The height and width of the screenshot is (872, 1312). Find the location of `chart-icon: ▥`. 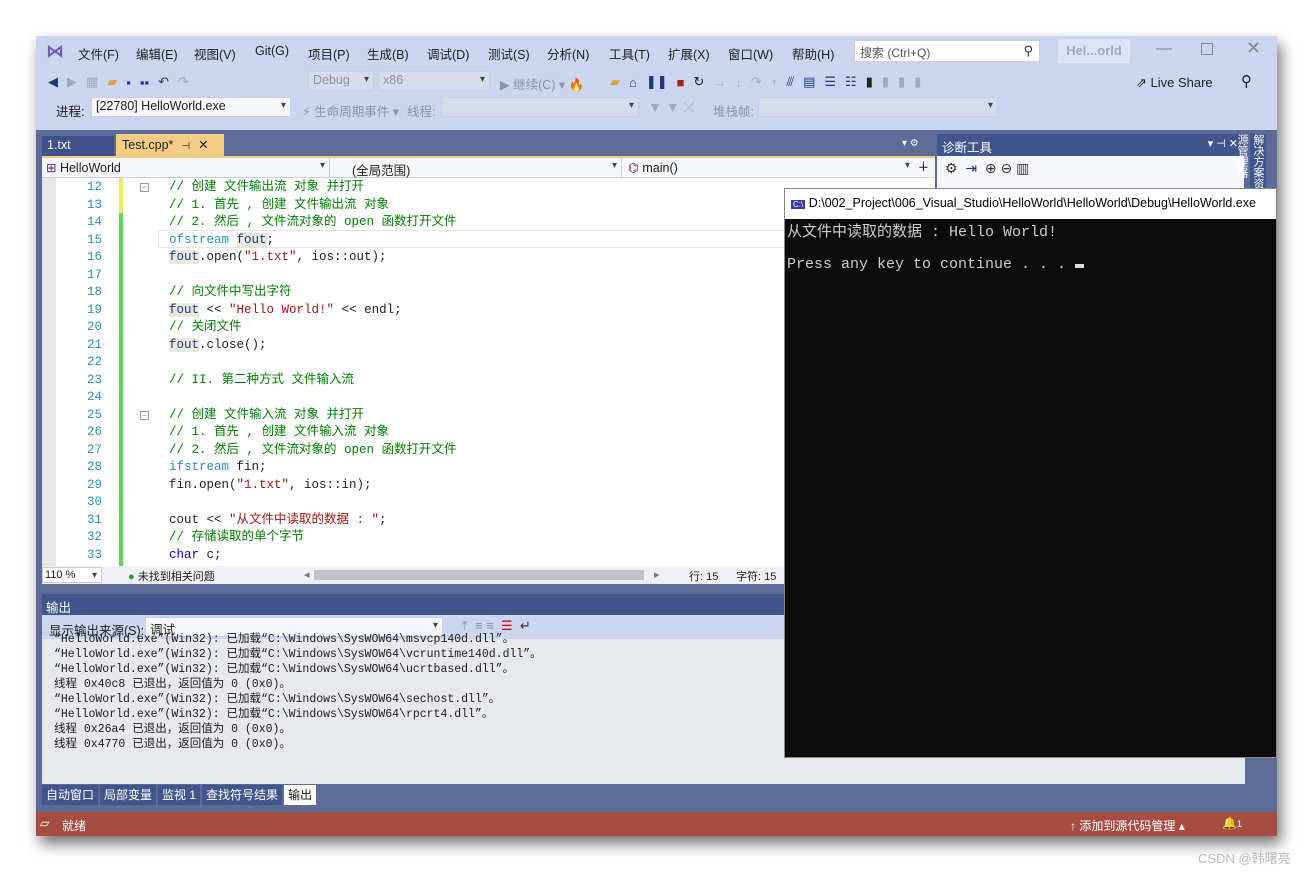

chart-icon: ▥ is located at coordinates (1022, 168).